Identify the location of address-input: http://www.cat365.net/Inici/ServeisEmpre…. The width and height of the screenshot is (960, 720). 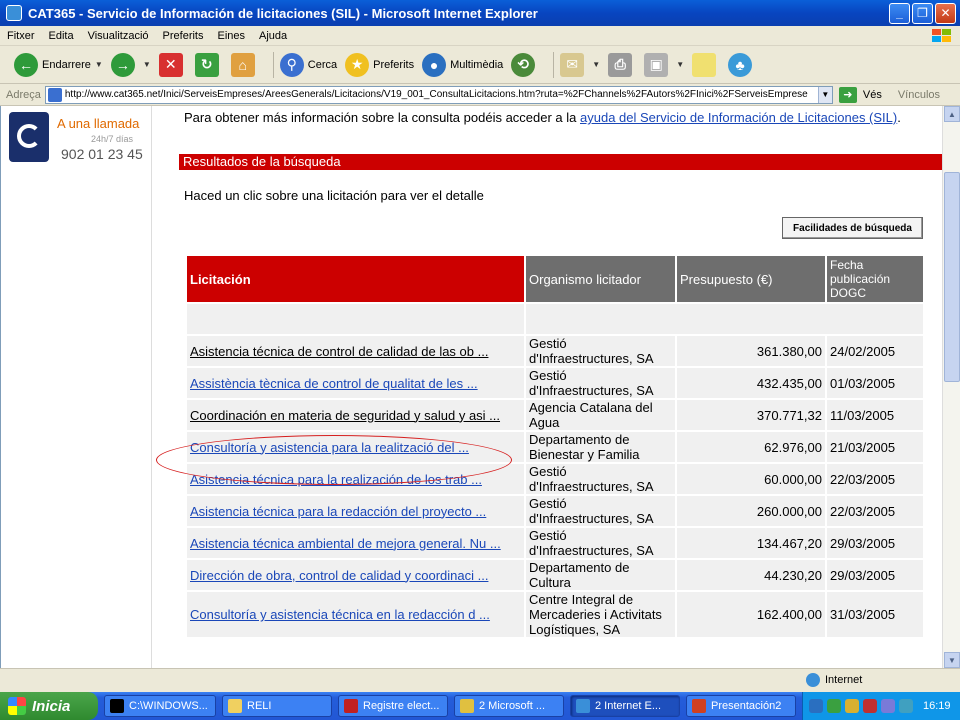
(438, 94).